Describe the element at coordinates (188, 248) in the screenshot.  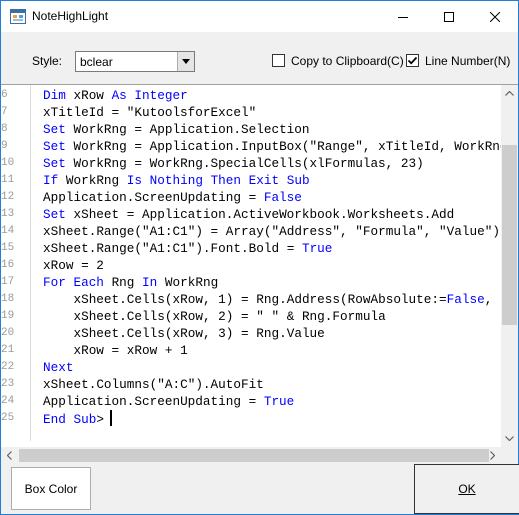
I see `code-line: xSheet.Range("A1:C1").Font.Bold = True` at that location.